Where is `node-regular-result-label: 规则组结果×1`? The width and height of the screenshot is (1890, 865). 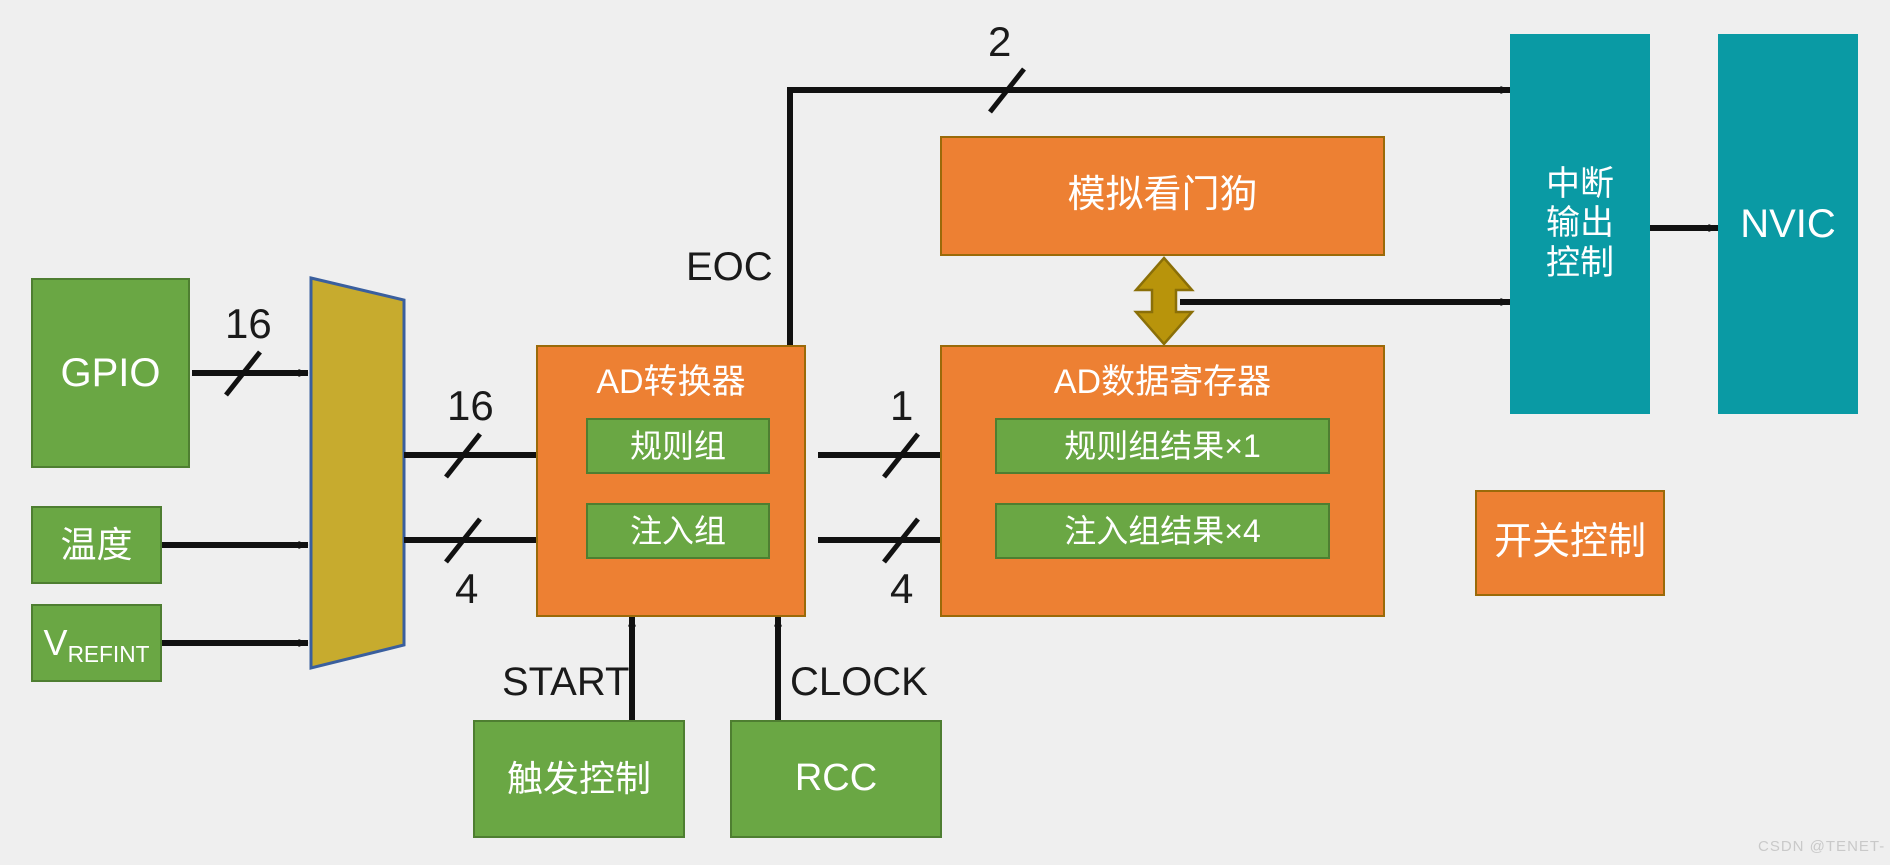
node-regular-result-label: 规则组结果×1 is located at coordinates (1162, 445).